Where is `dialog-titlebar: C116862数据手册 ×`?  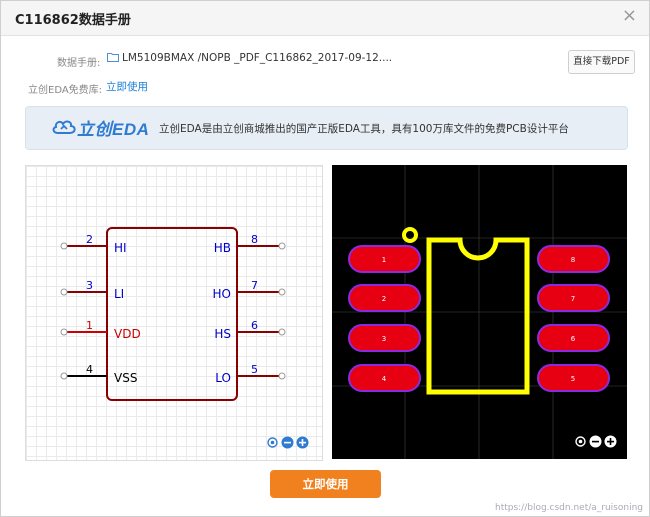 dialog-titlebar: C116862数据手册 × is located at coordinates (325, 18).